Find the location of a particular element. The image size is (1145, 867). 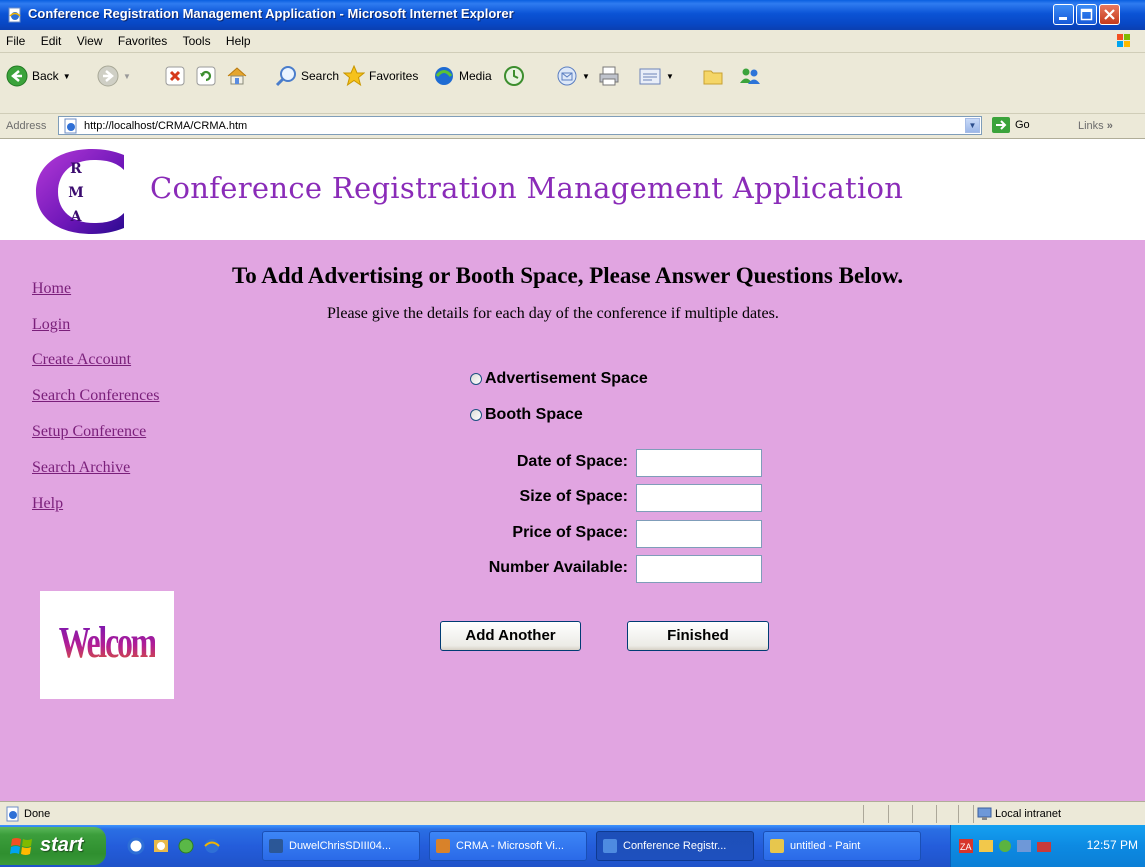

option-advertisement-space: Advertisement Space is located at coordinates (559, 379).